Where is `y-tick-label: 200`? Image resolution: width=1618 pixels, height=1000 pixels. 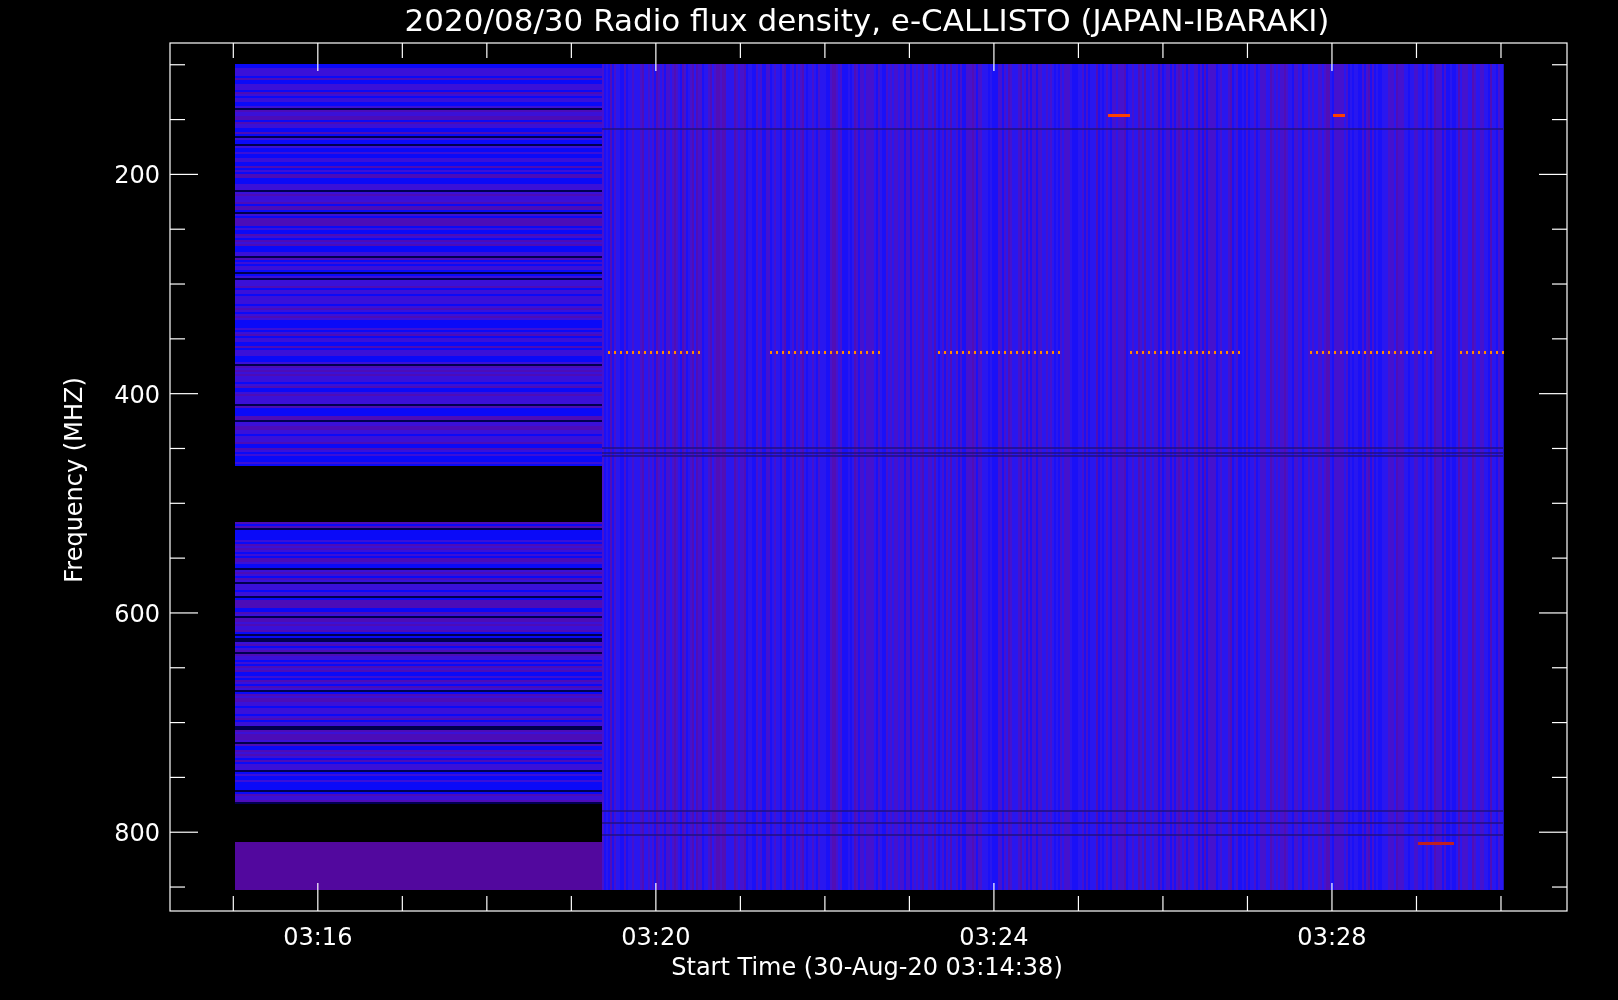
y-tick-label: 200 is located at coordinates (137, 175).